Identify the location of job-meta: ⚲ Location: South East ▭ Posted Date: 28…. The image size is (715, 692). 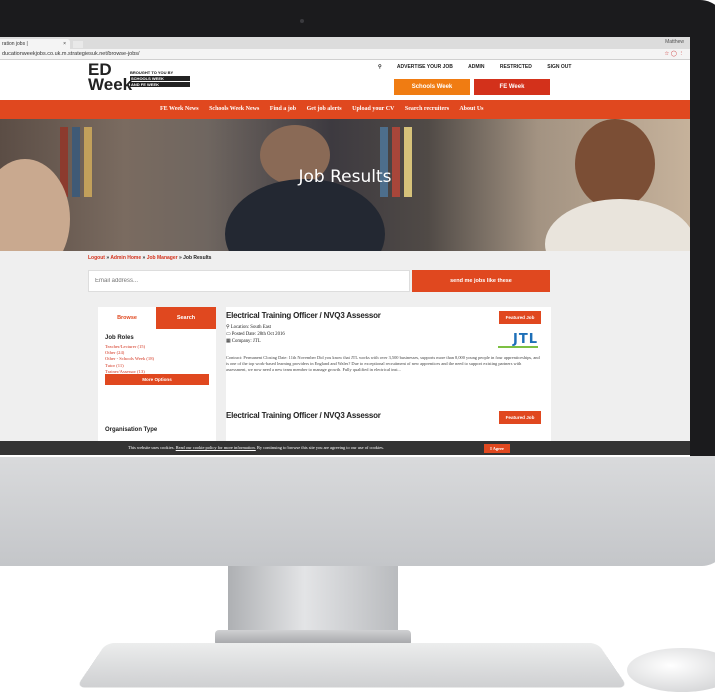
(255, 335).